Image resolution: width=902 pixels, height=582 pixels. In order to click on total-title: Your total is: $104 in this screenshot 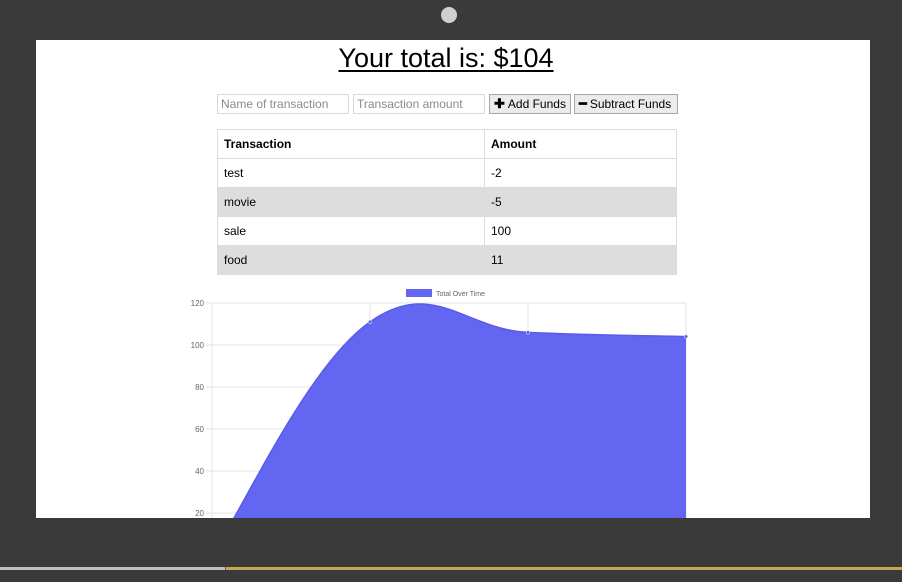, I will do `click(446, 58)`.